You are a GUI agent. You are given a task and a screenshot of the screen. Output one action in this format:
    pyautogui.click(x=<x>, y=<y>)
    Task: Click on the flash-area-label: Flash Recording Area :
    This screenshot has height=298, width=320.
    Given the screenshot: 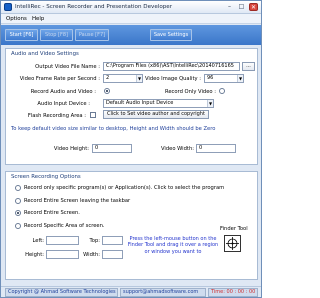 What is the action you would take?
    pyautogui.click(x=56, y=116)
    